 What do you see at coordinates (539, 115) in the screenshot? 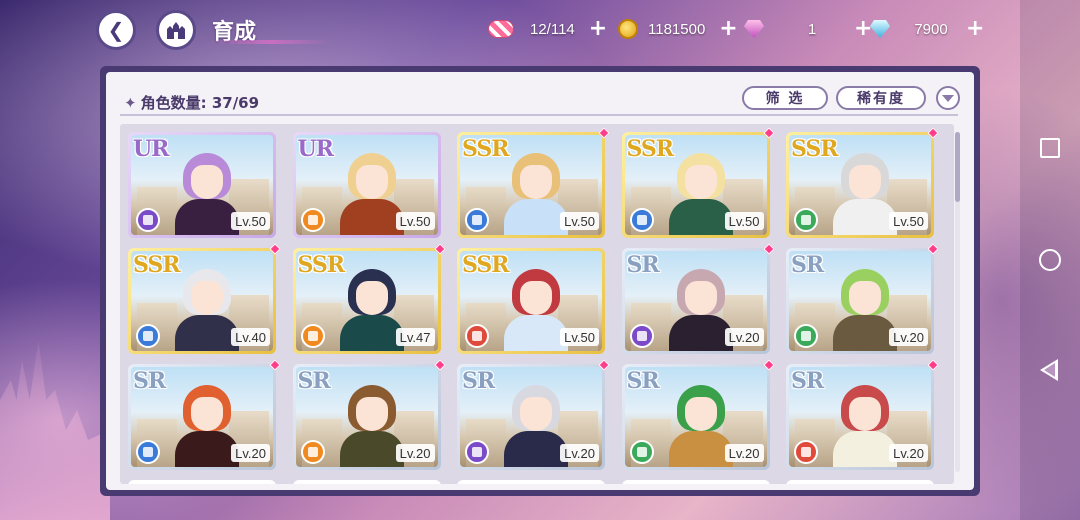
I see `header-divider` at bounding box center [539, 115].